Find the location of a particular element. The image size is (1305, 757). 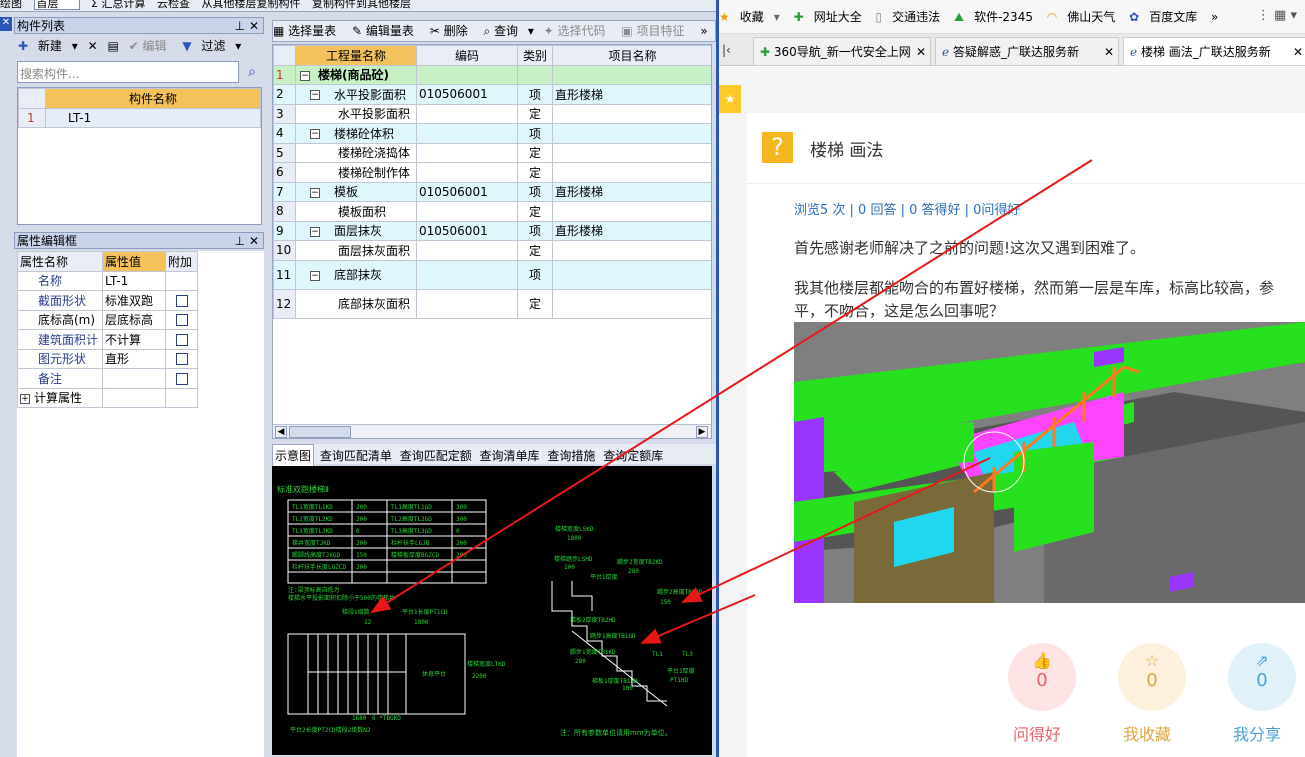

bookmark-weather: 佛山天气 is located at coordinates (1091, 17).